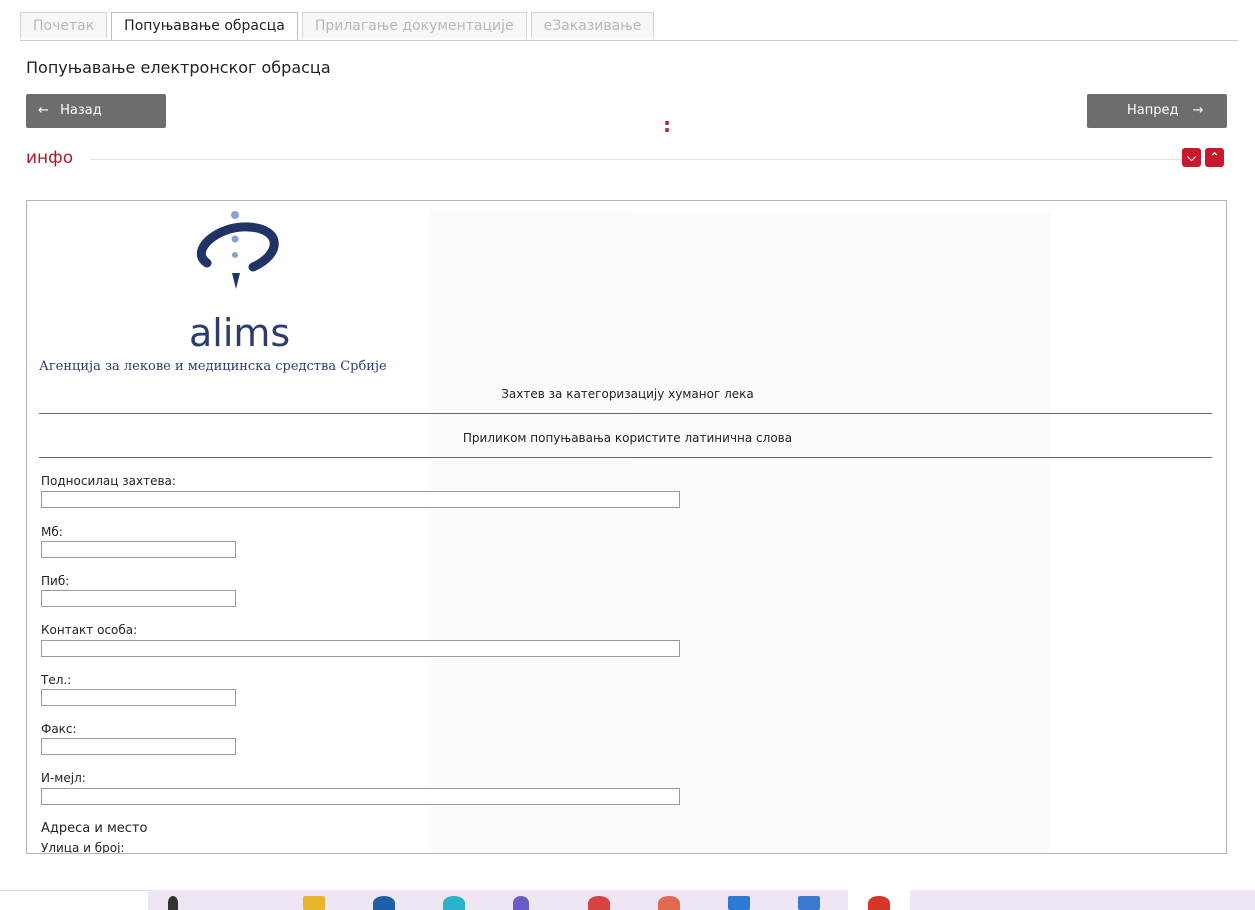 This screenshot has height=910, width=1255. I want to click on tab-attach-documents: Прилагање документације, so click(414, 25).